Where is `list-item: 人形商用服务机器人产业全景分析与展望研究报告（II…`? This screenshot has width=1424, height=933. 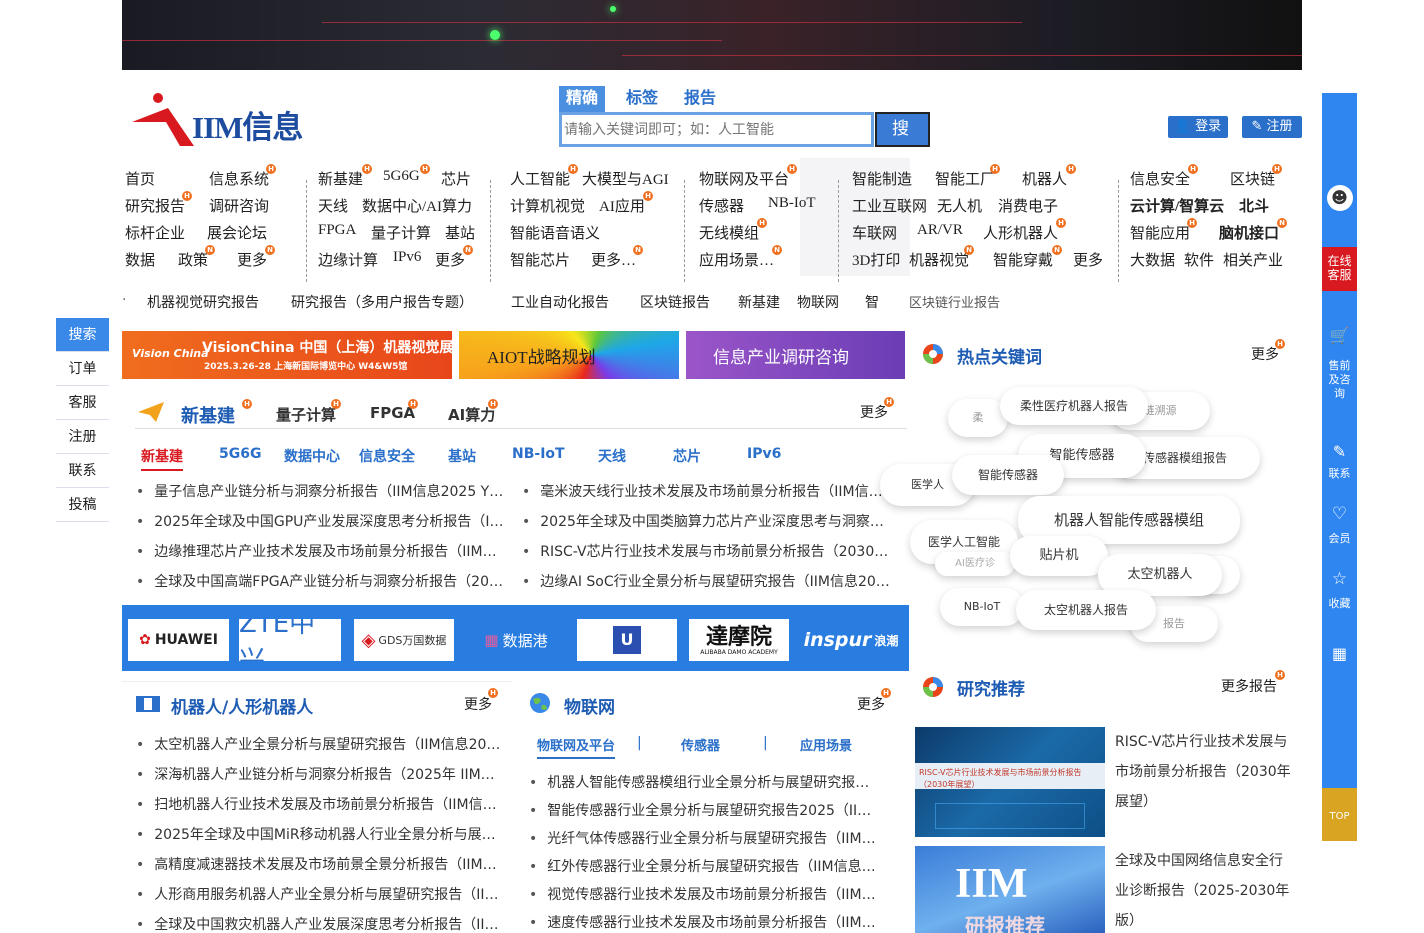 list-item: 人形商用服务机器人产业全景分析与展望研究报告（II… is located at coordinates (320, 894).